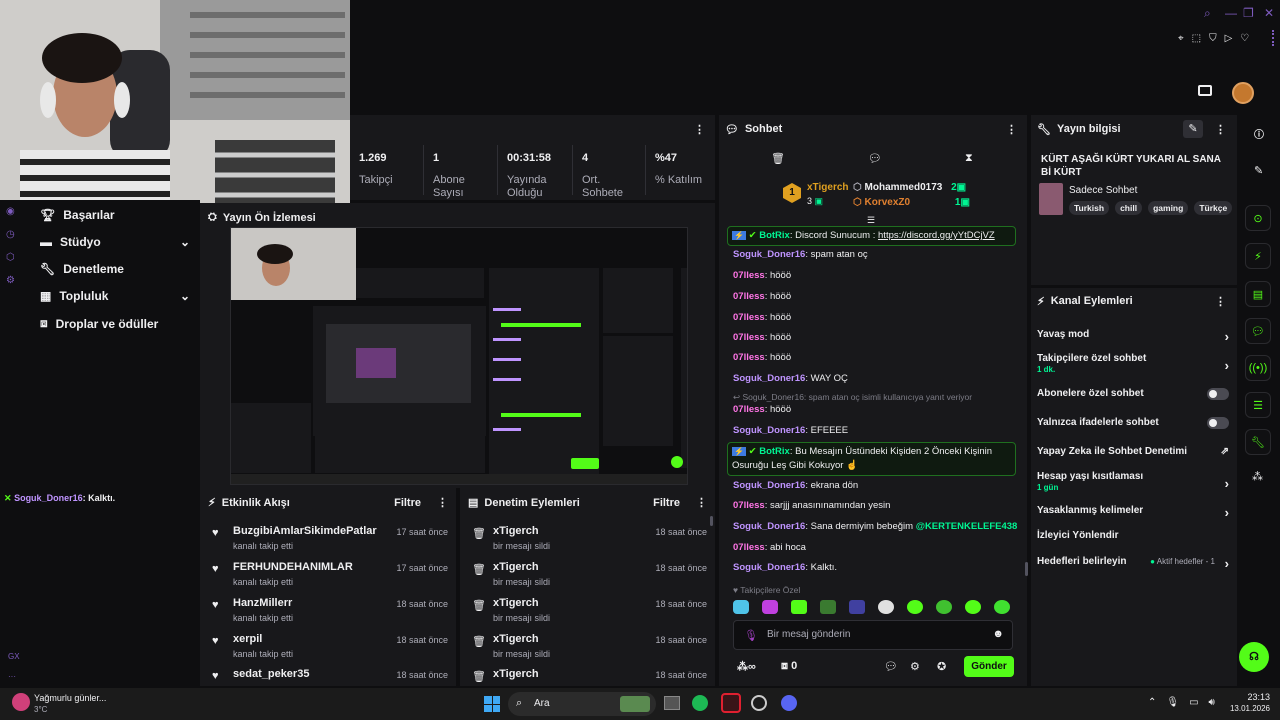 This screenshot has width=1280, height=720. What do you see at coordinates (115, 296) in the screenshot?
I see `nav-community: ▦ Topluluk ⌄` at bounding box center [115, 296].